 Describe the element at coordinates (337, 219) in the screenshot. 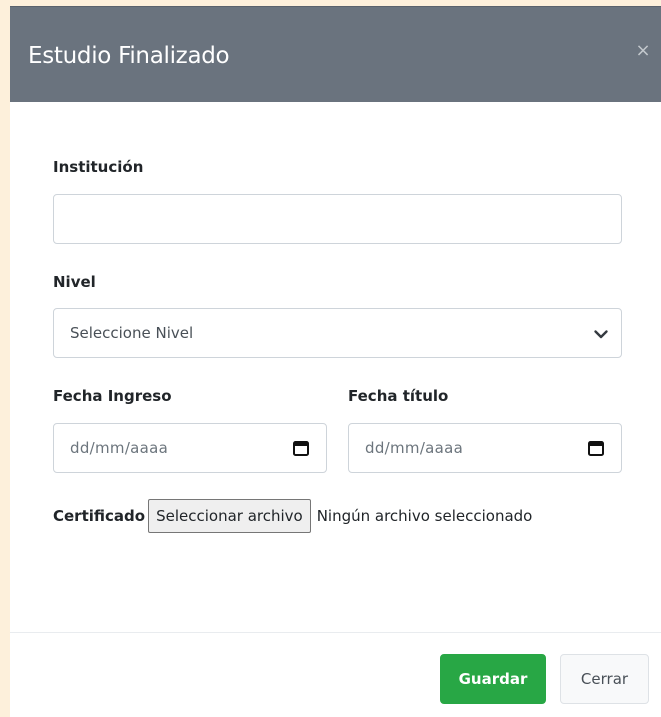

I see `institucion-input` at that location.